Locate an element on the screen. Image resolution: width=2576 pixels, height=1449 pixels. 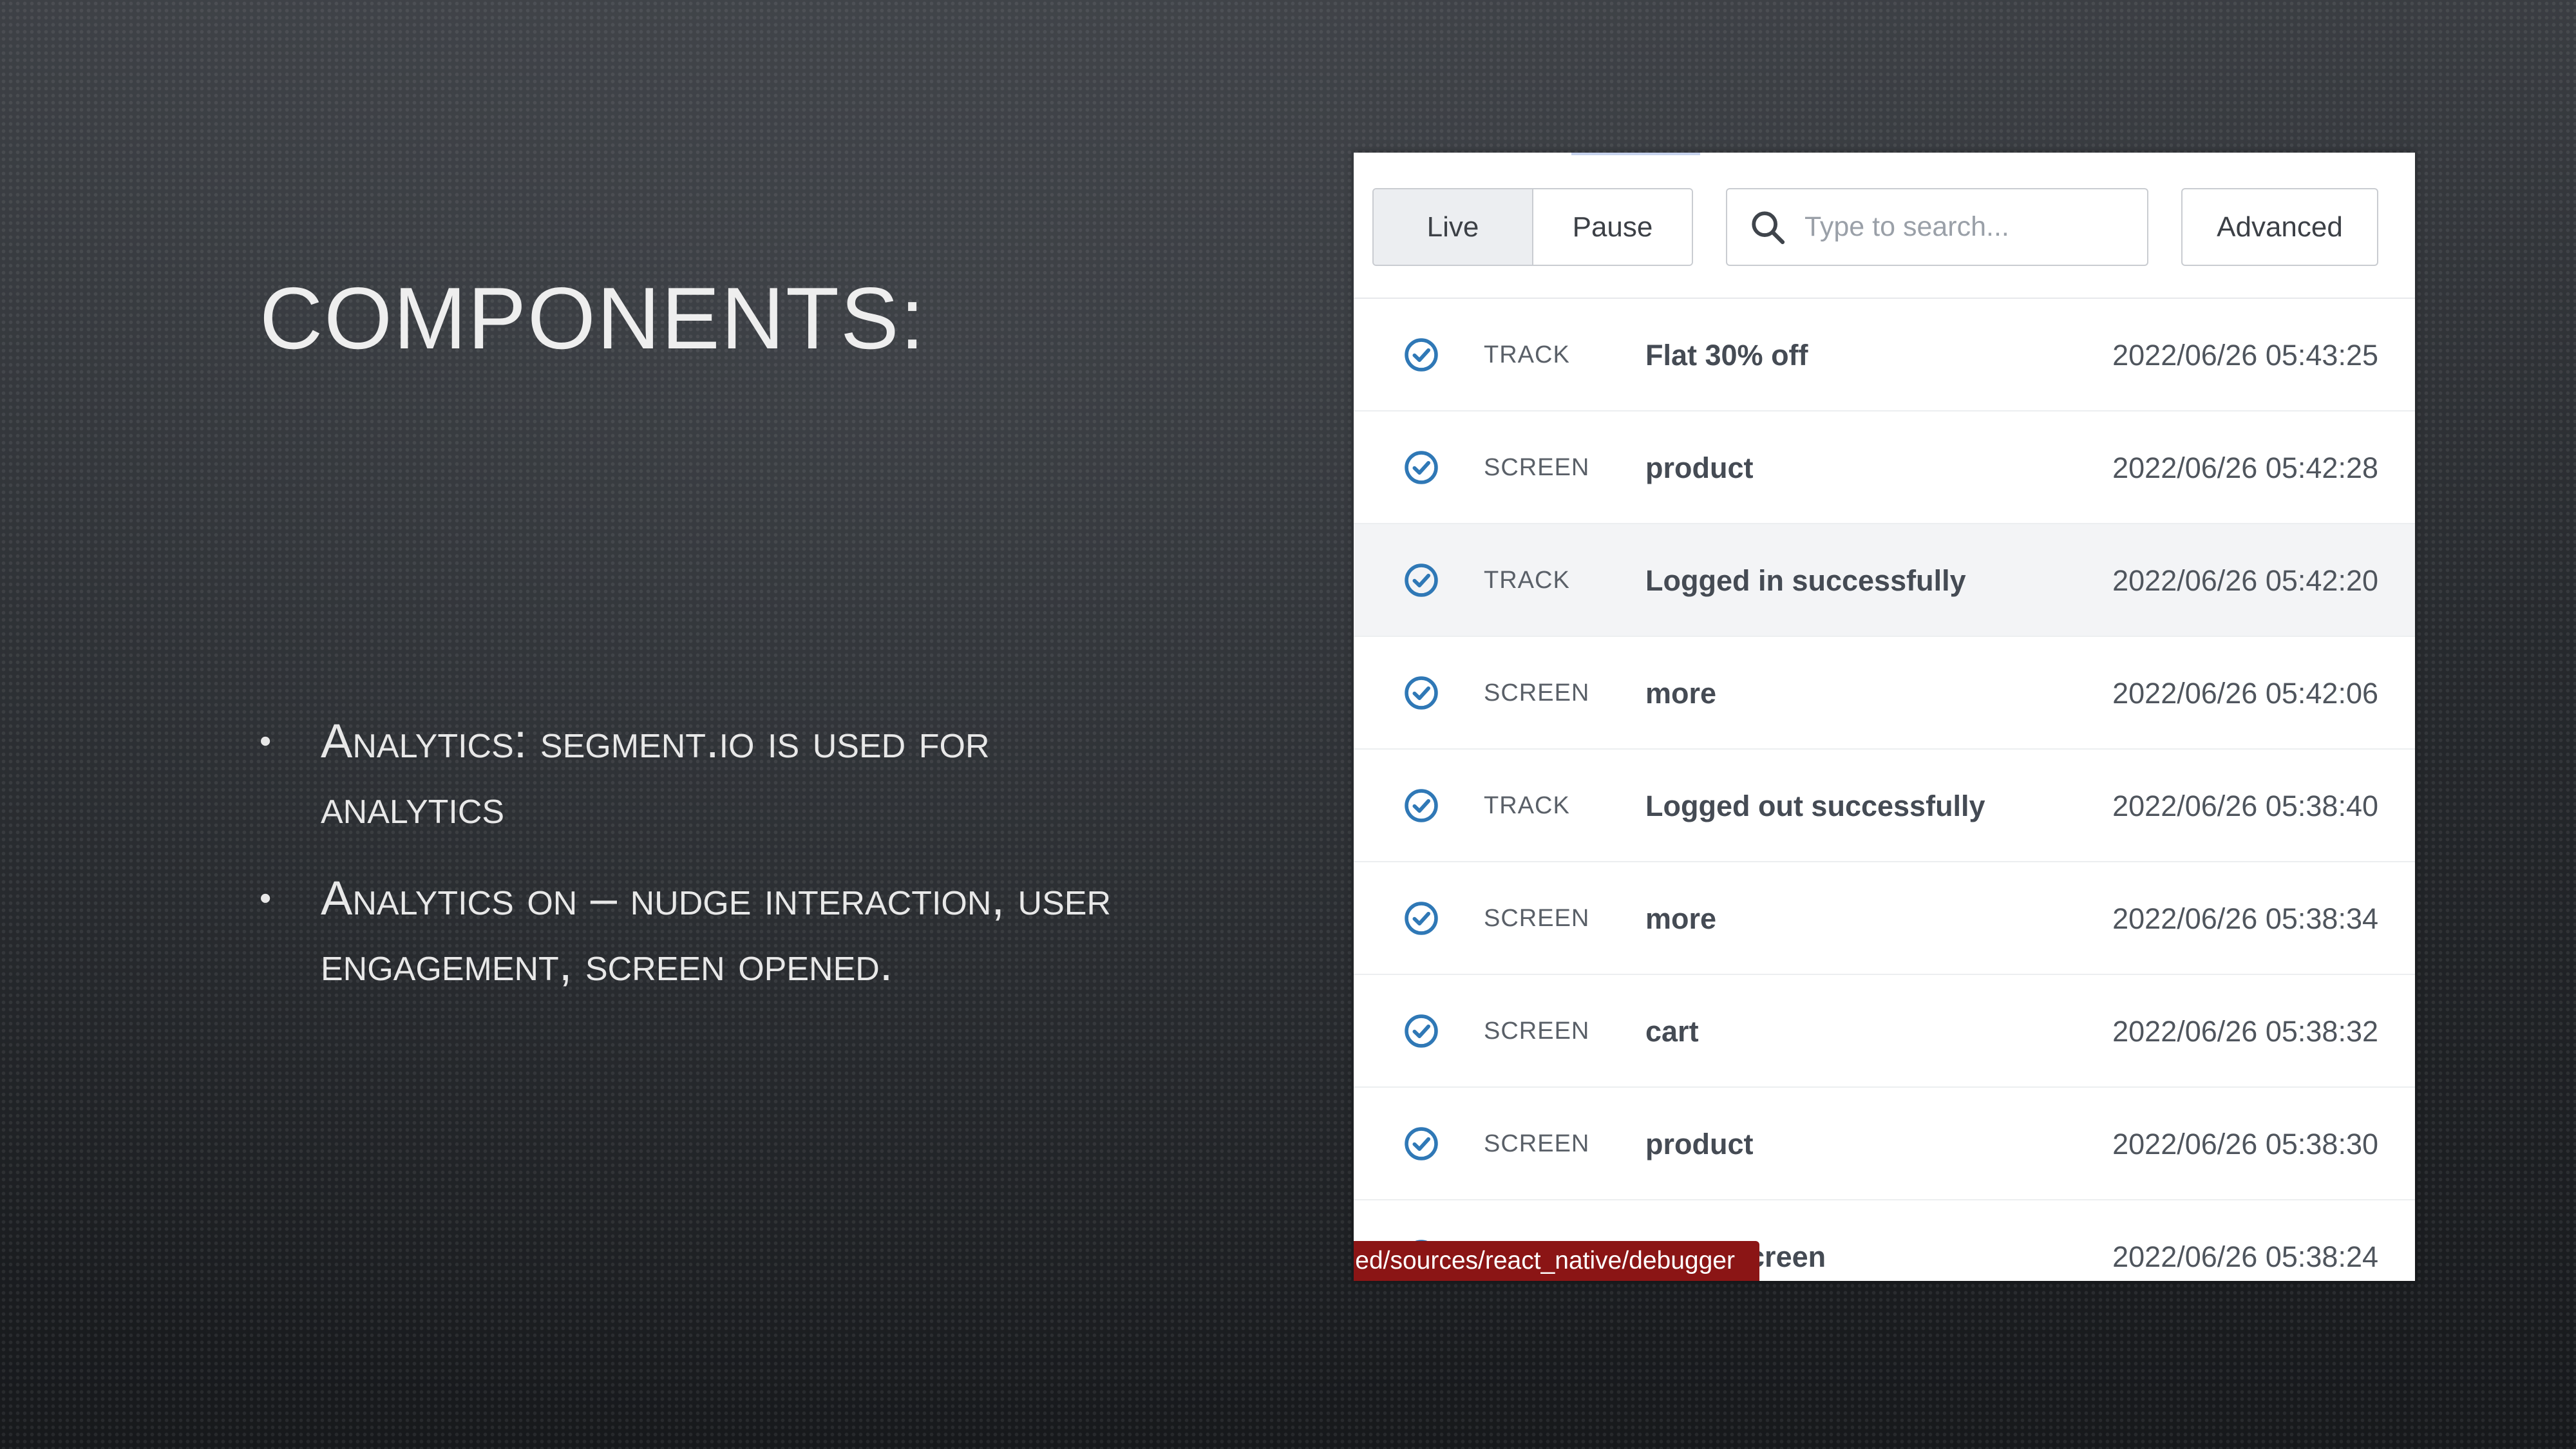
event-row: SCREEN more 2022/06/26 05:42:06 is located at coordinates (1884, 693).